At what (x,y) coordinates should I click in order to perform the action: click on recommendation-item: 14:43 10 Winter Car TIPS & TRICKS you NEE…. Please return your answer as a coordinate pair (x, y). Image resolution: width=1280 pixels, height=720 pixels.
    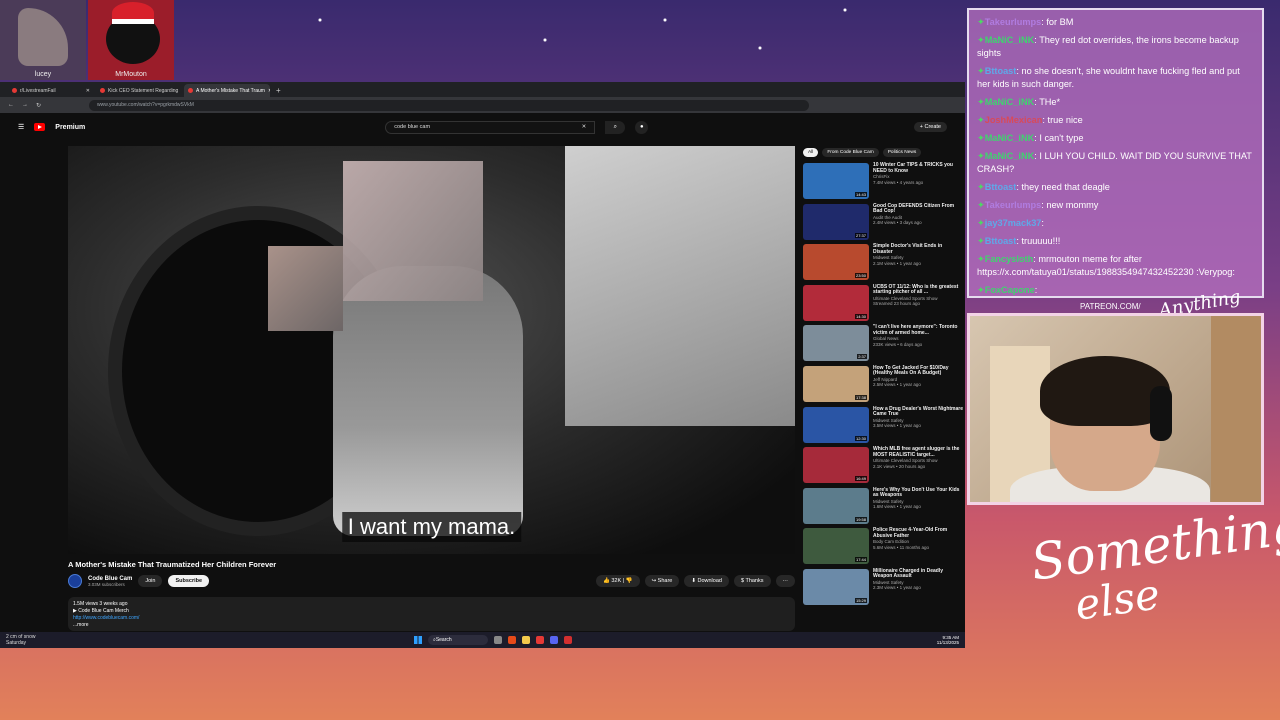
    Looking at the image, I should click on (883, 181).